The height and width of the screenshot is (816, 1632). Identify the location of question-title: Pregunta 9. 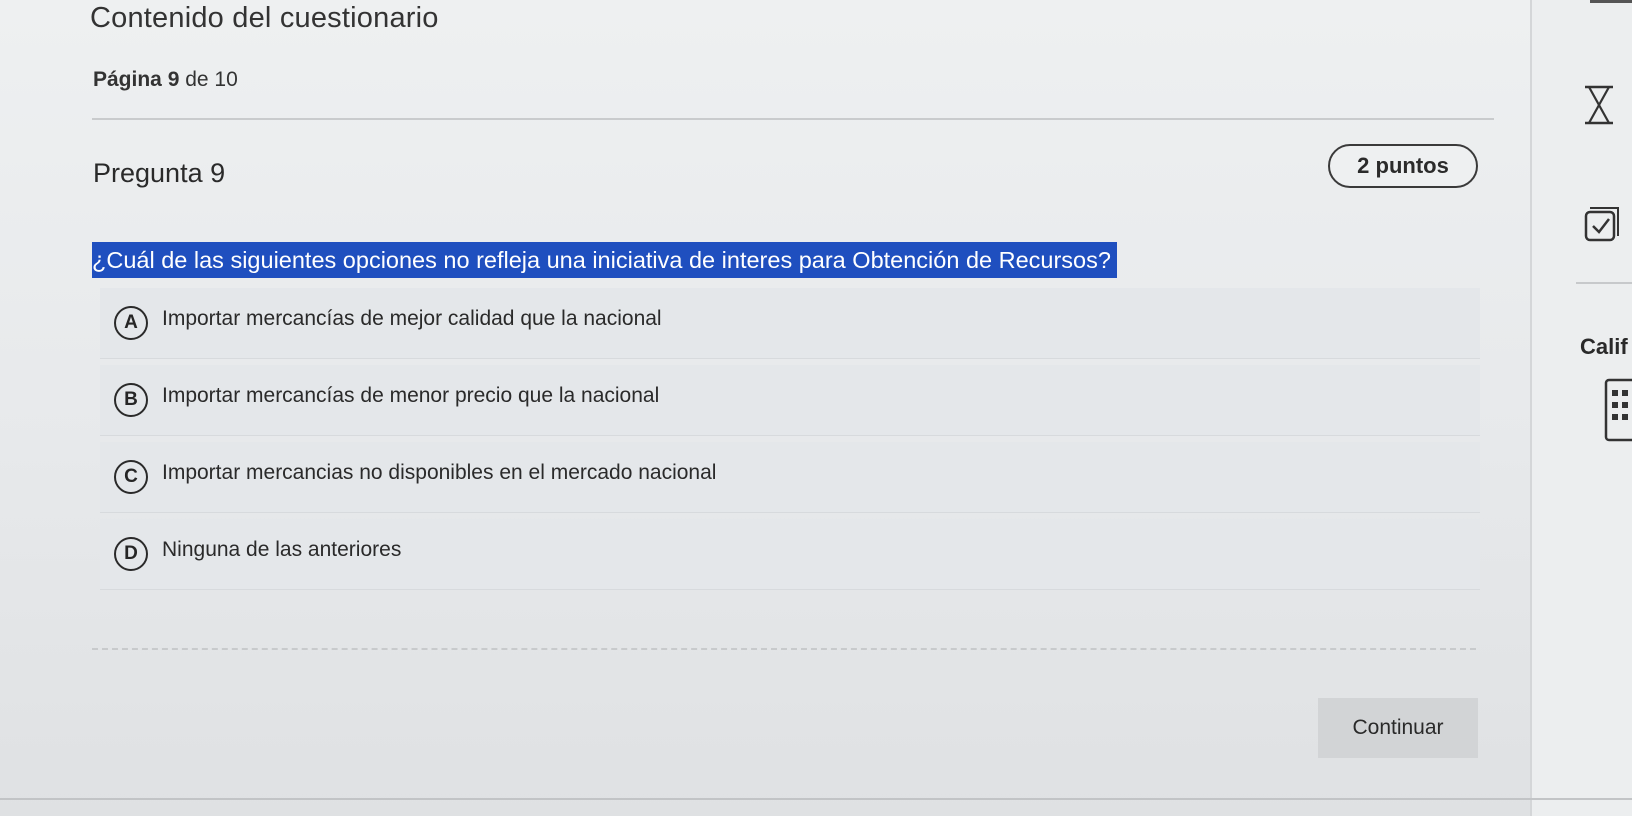
(159, 173).